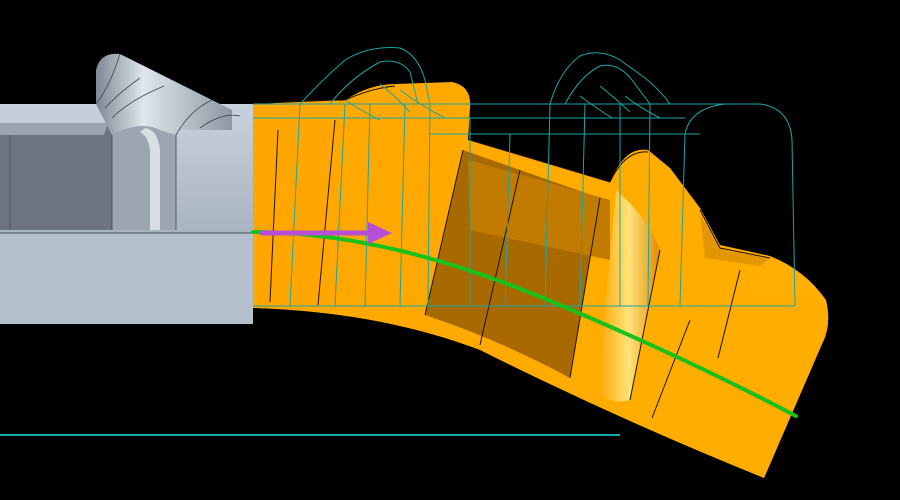 The image size is (900, 500). What do you see at coordinates (126, 278) in the screenshot?
I see `base-block-lower` at bounding box center [126, 278].